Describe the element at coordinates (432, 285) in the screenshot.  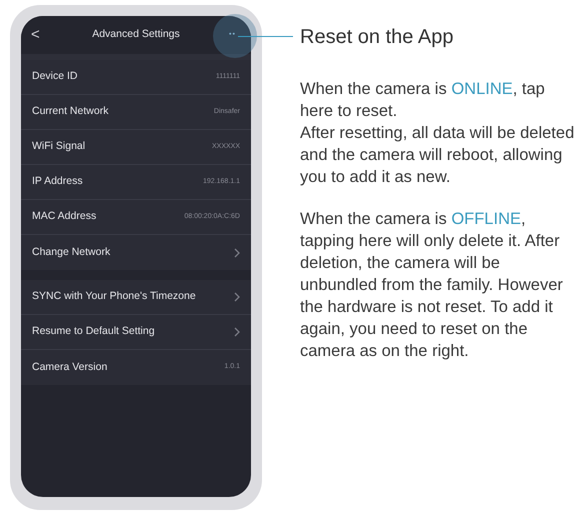
I see `instruction-text: When the camera is OFFLINE, tapping here will only delete it. After deletion, the camera will be unbundled from the family. However the hardware is not reset. To add it again, you need to reset on the camera as on the right.` at that location.